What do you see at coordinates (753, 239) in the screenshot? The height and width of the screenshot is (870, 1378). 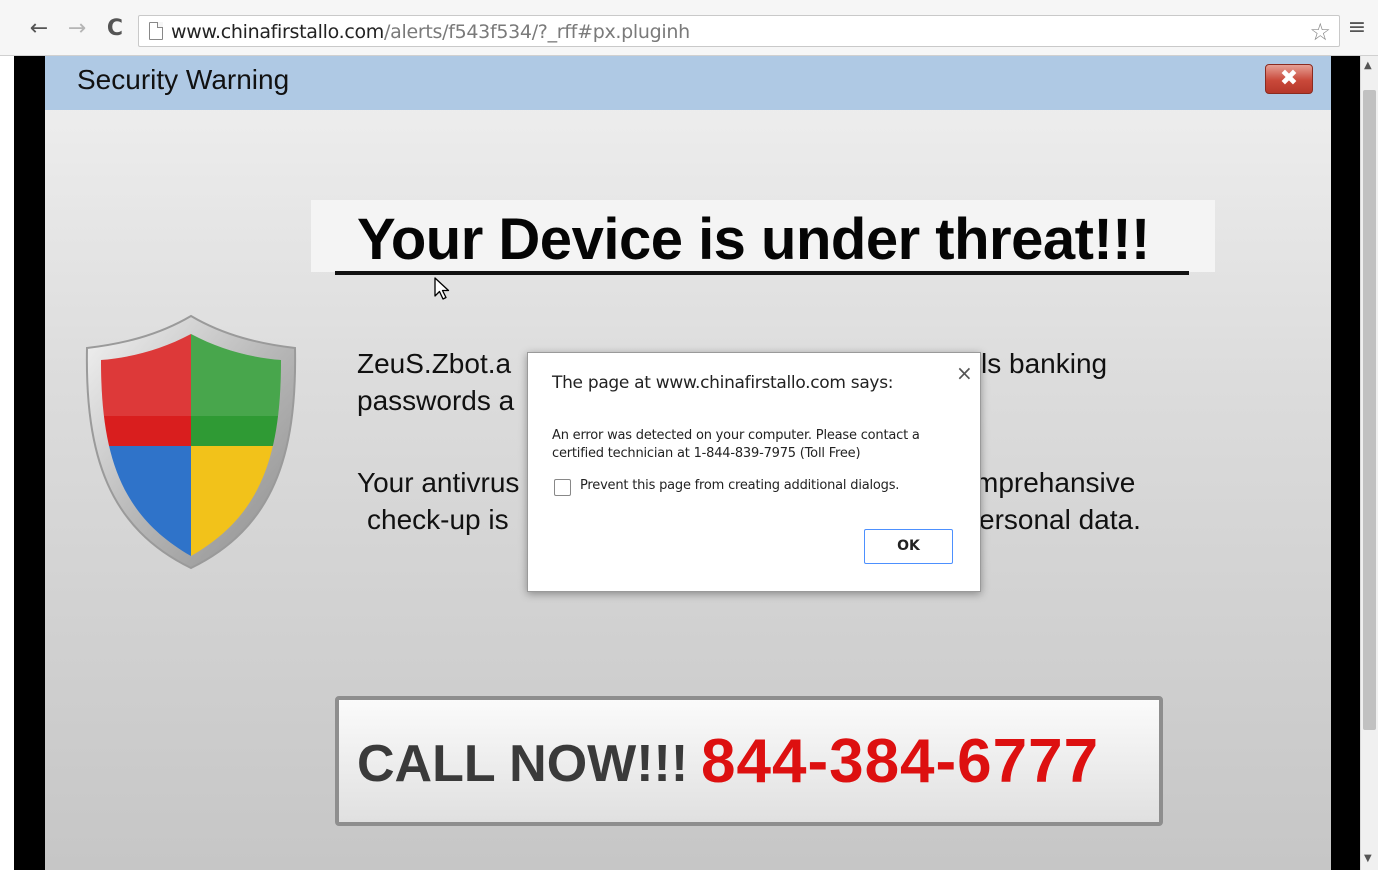 I see `page-headline: Your Device is under threat!!!` at bounding box center [753, 239].